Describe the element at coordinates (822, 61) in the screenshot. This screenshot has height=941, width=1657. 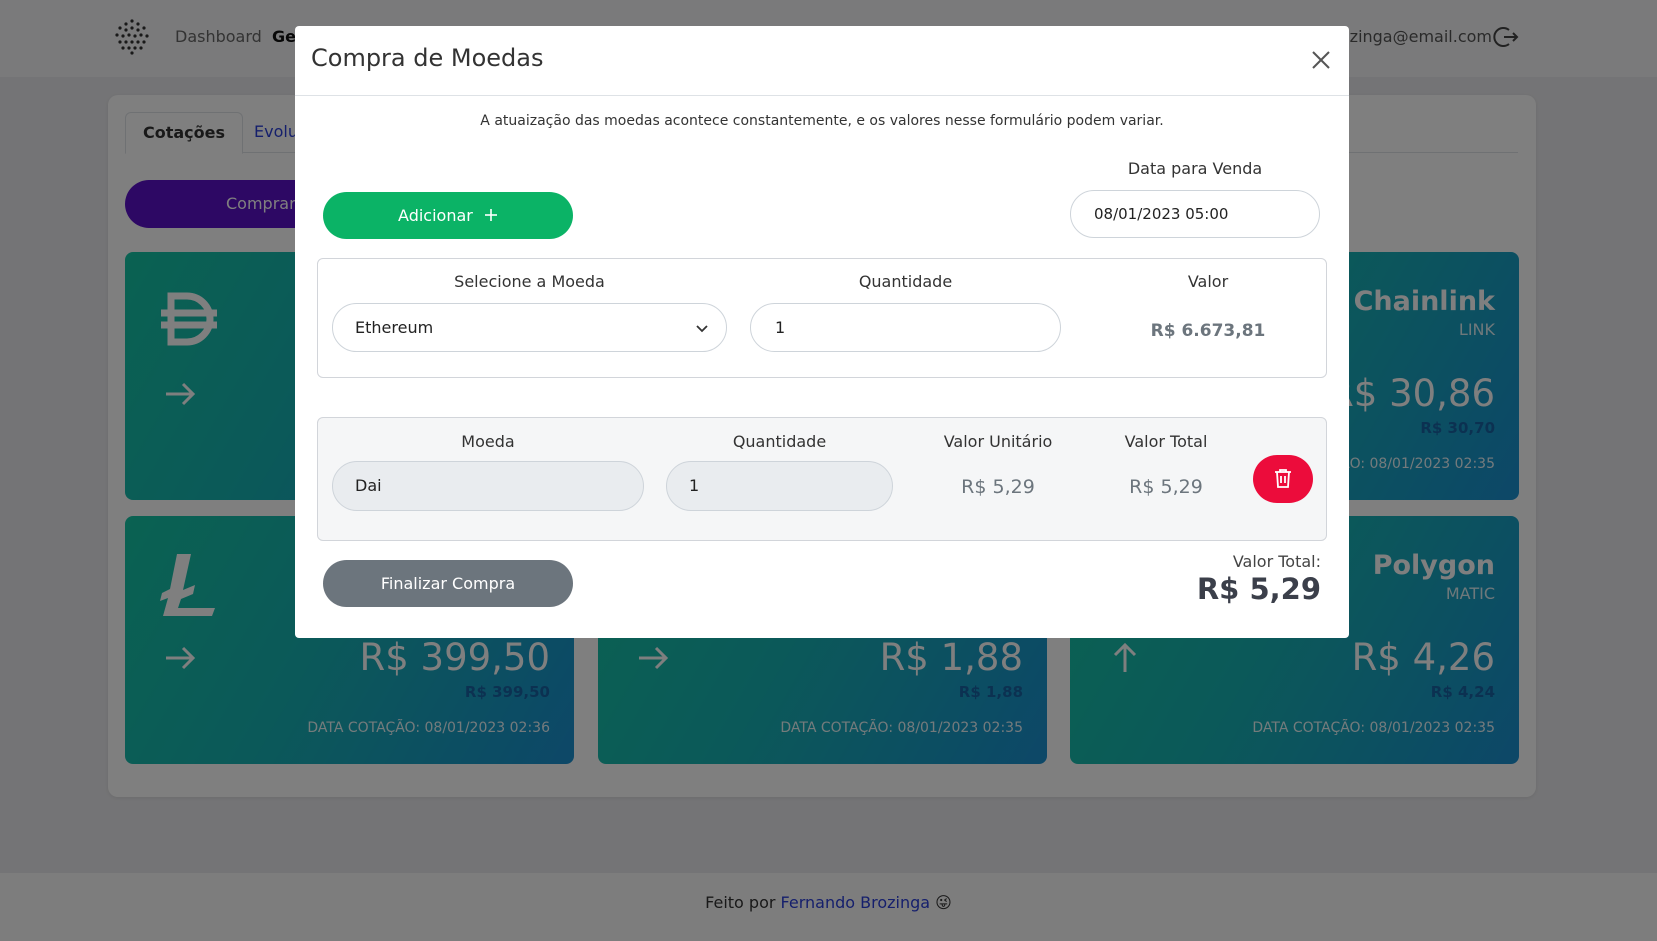
I see `modal-header: Compra de Moedas` at that location.